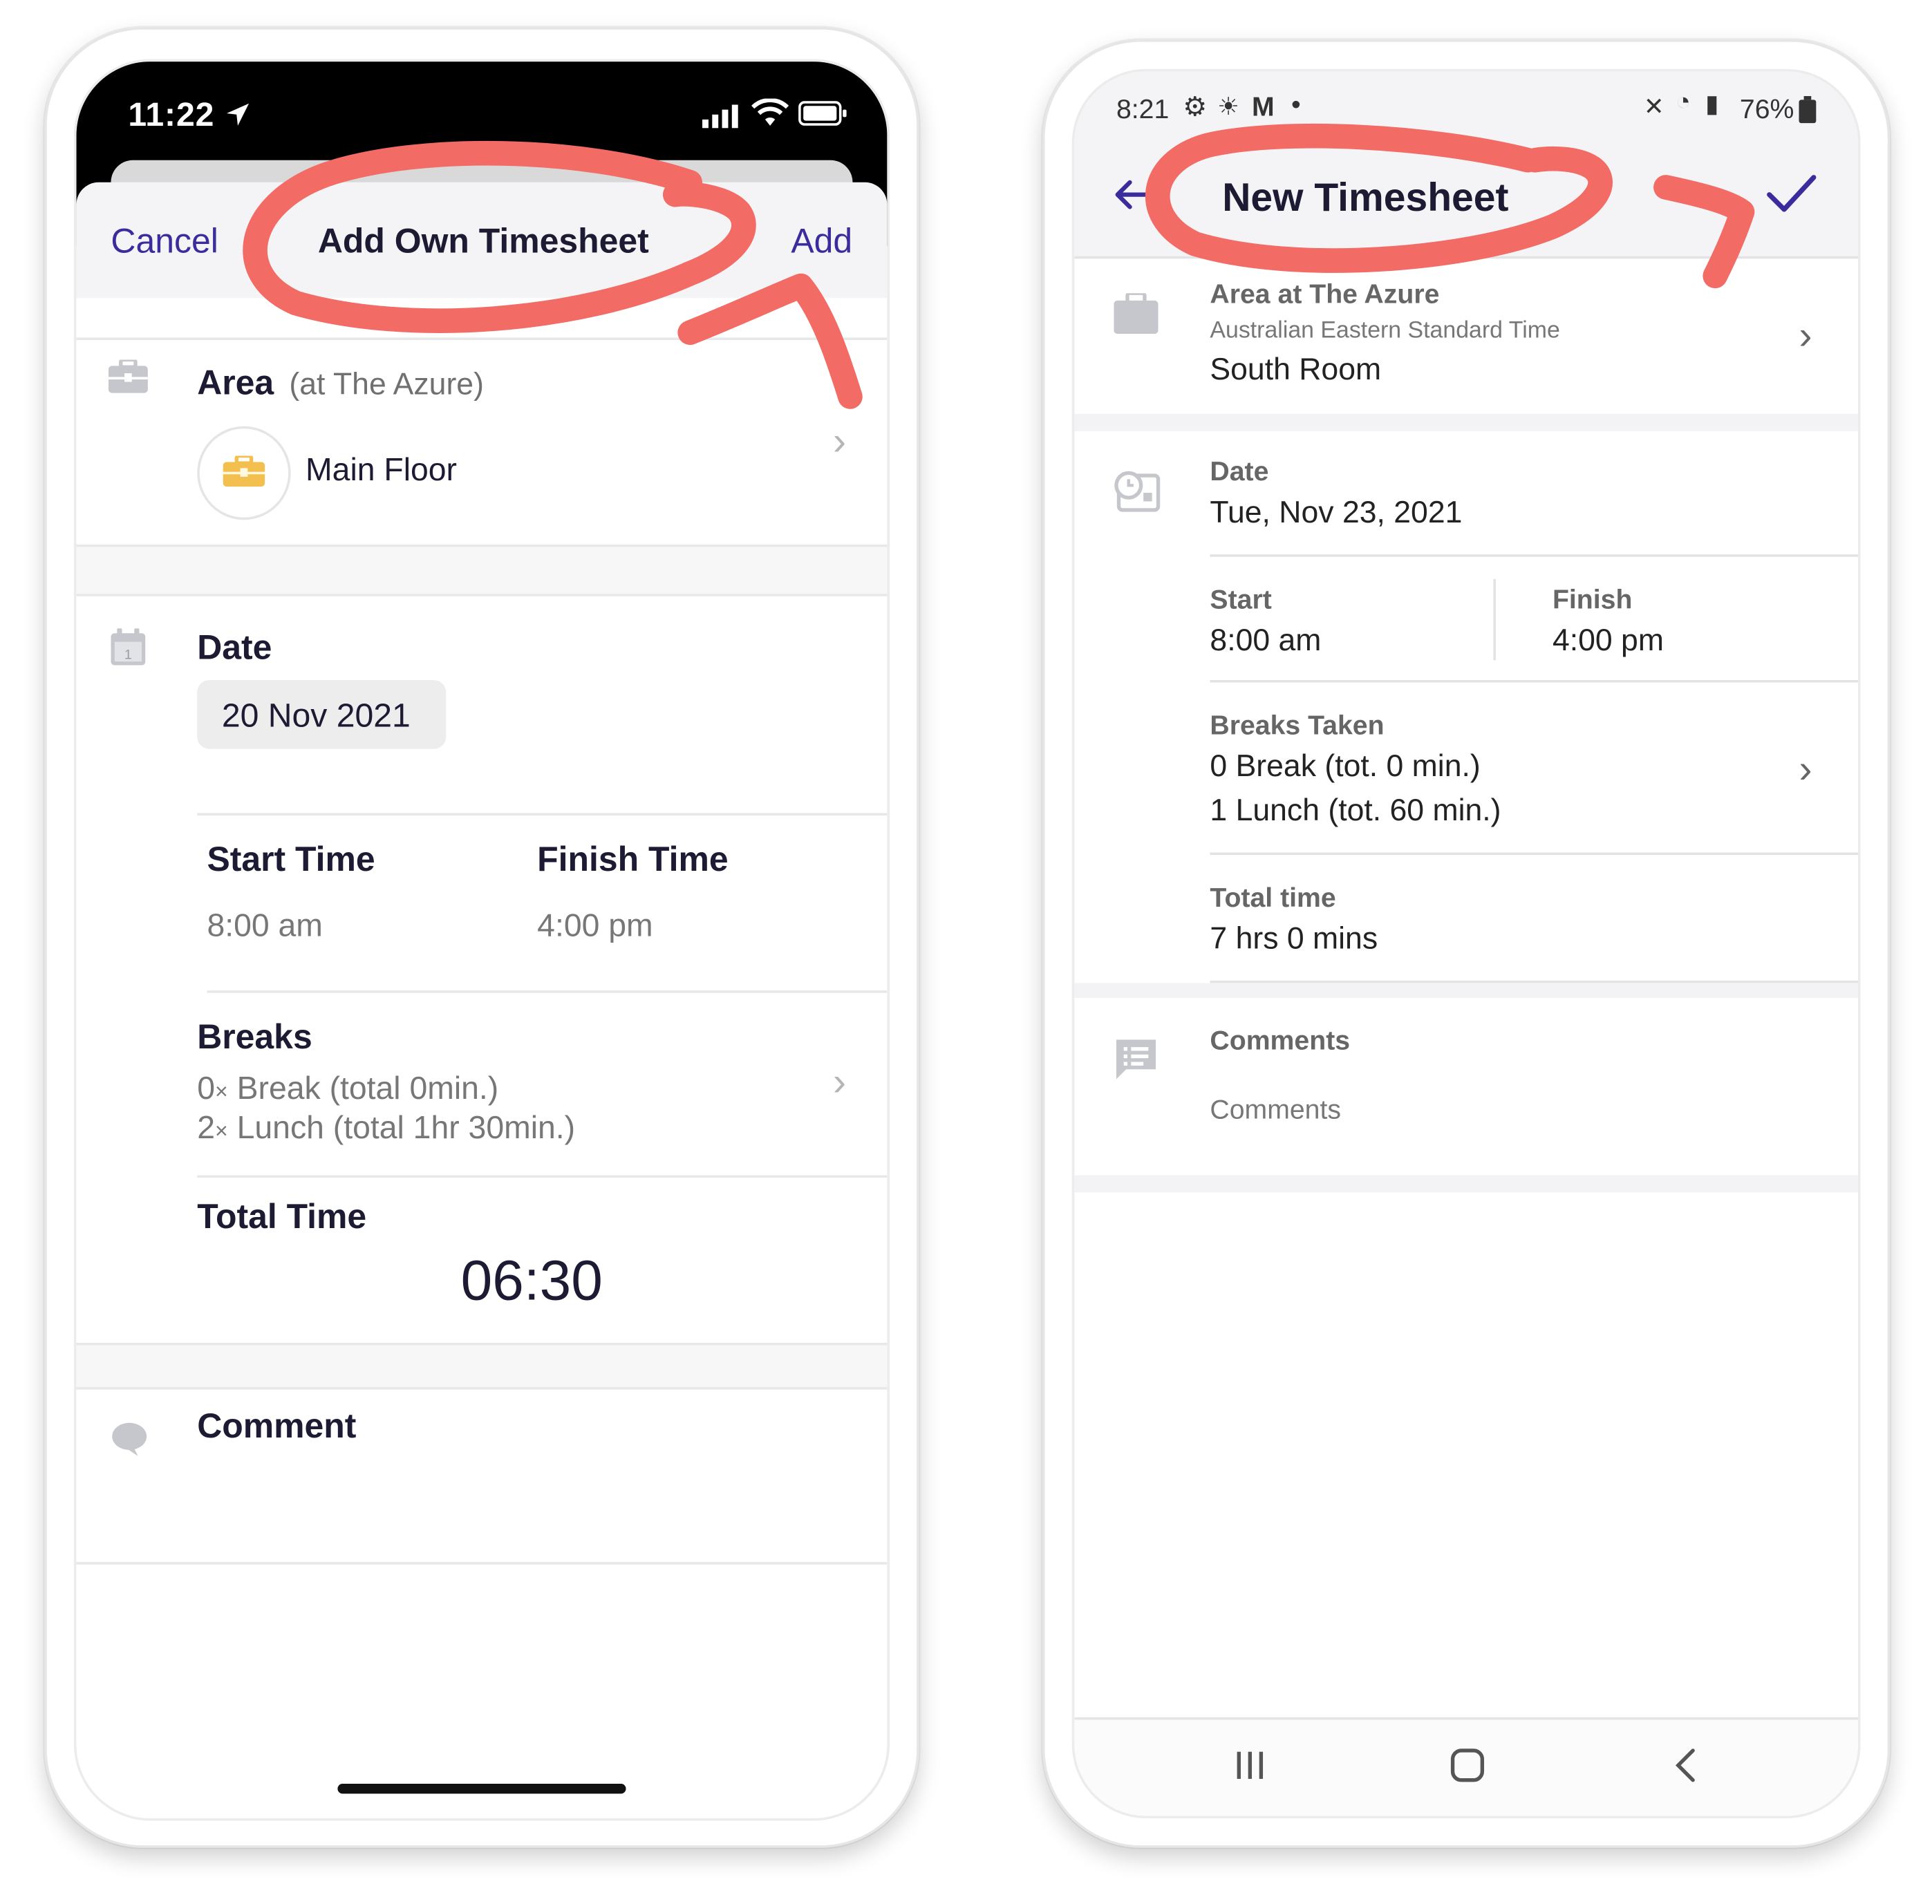 The height and width of the screenshot is (1904, 1932). What do you see at coordinates (1345, 766) in the screenshot?
I see `break-item: 0 Break (tot. 0 min.)` at bounding box center [1345, 766].